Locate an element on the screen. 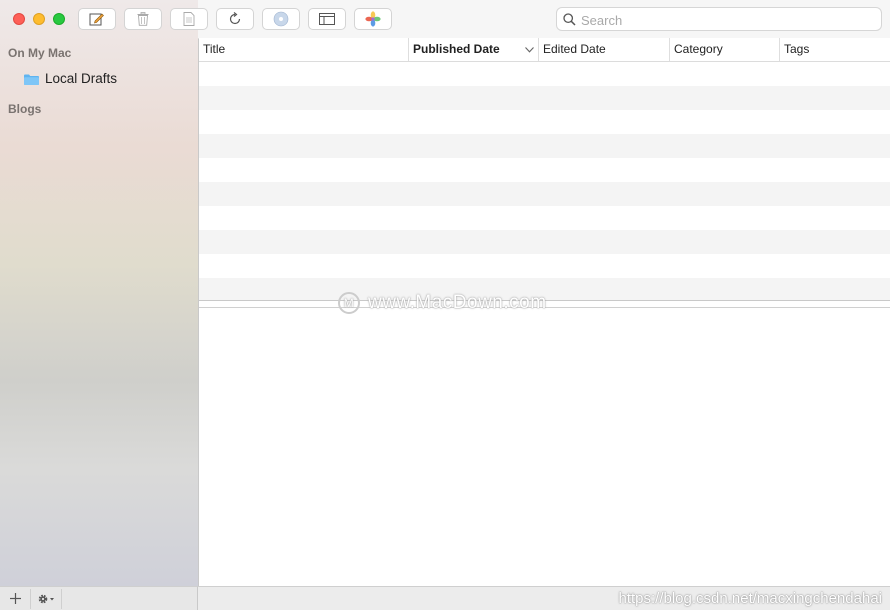  search-field is located at coordinates (719, 19).